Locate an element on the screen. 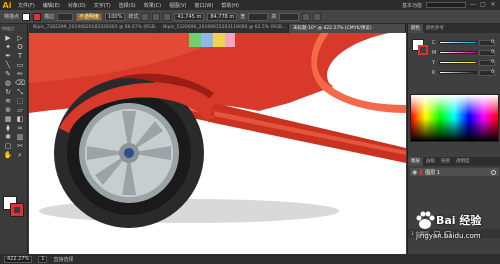 This screenshot has width=500, height=264. selection-label: 特描点 is located at coordinates (12, 17).